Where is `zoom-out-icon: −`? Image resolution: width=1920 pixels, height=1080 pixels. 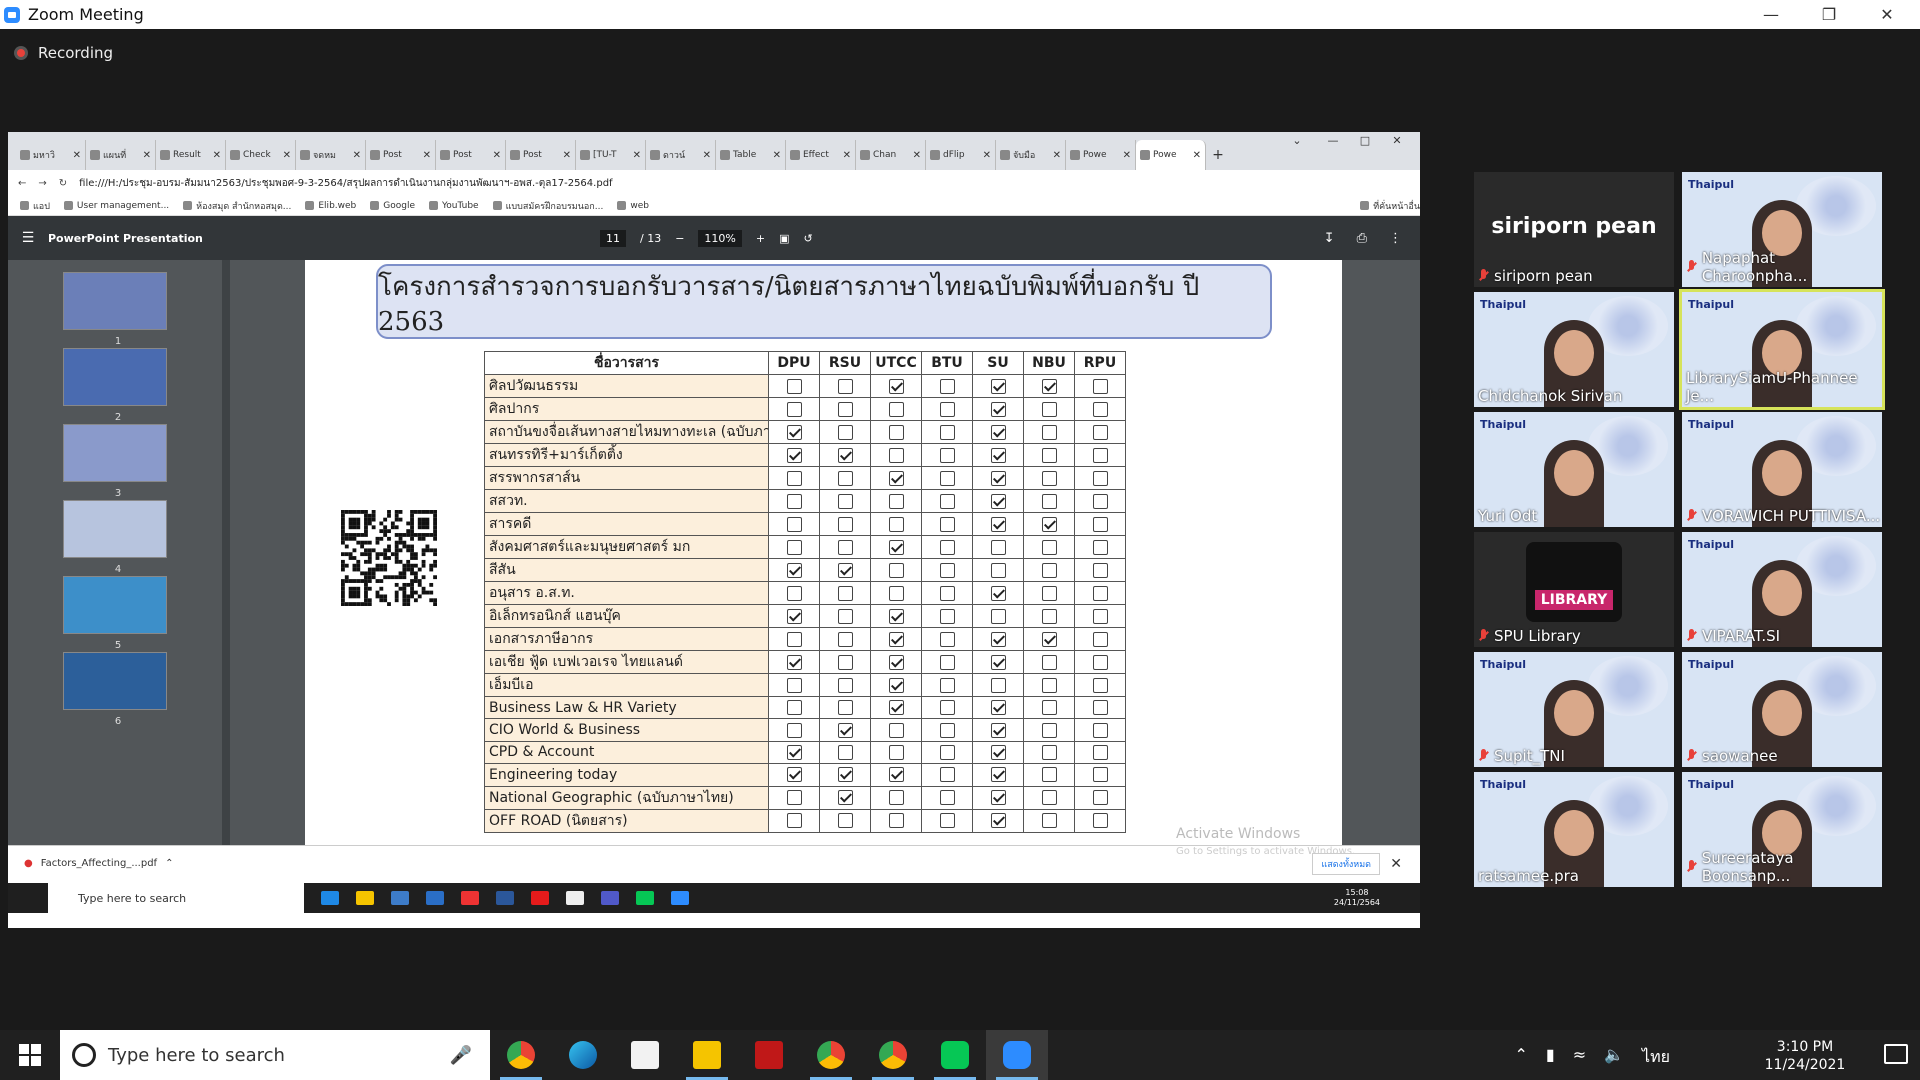 zoom-out-icon: − is located at coordinates (679, 238).